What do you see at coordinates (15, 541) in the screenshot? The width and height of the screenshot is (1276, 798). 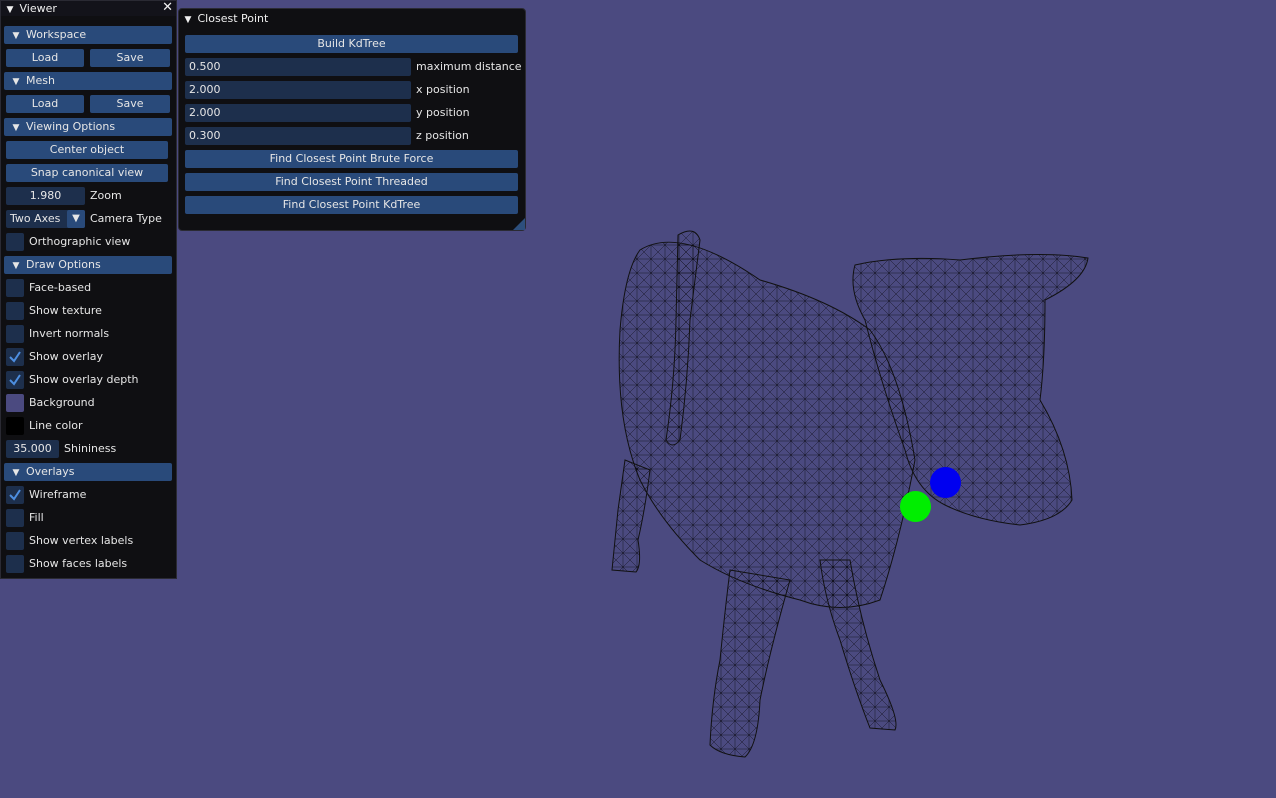 I see `show-vertex-labels-checkbox` at bounding box center [15, 541].